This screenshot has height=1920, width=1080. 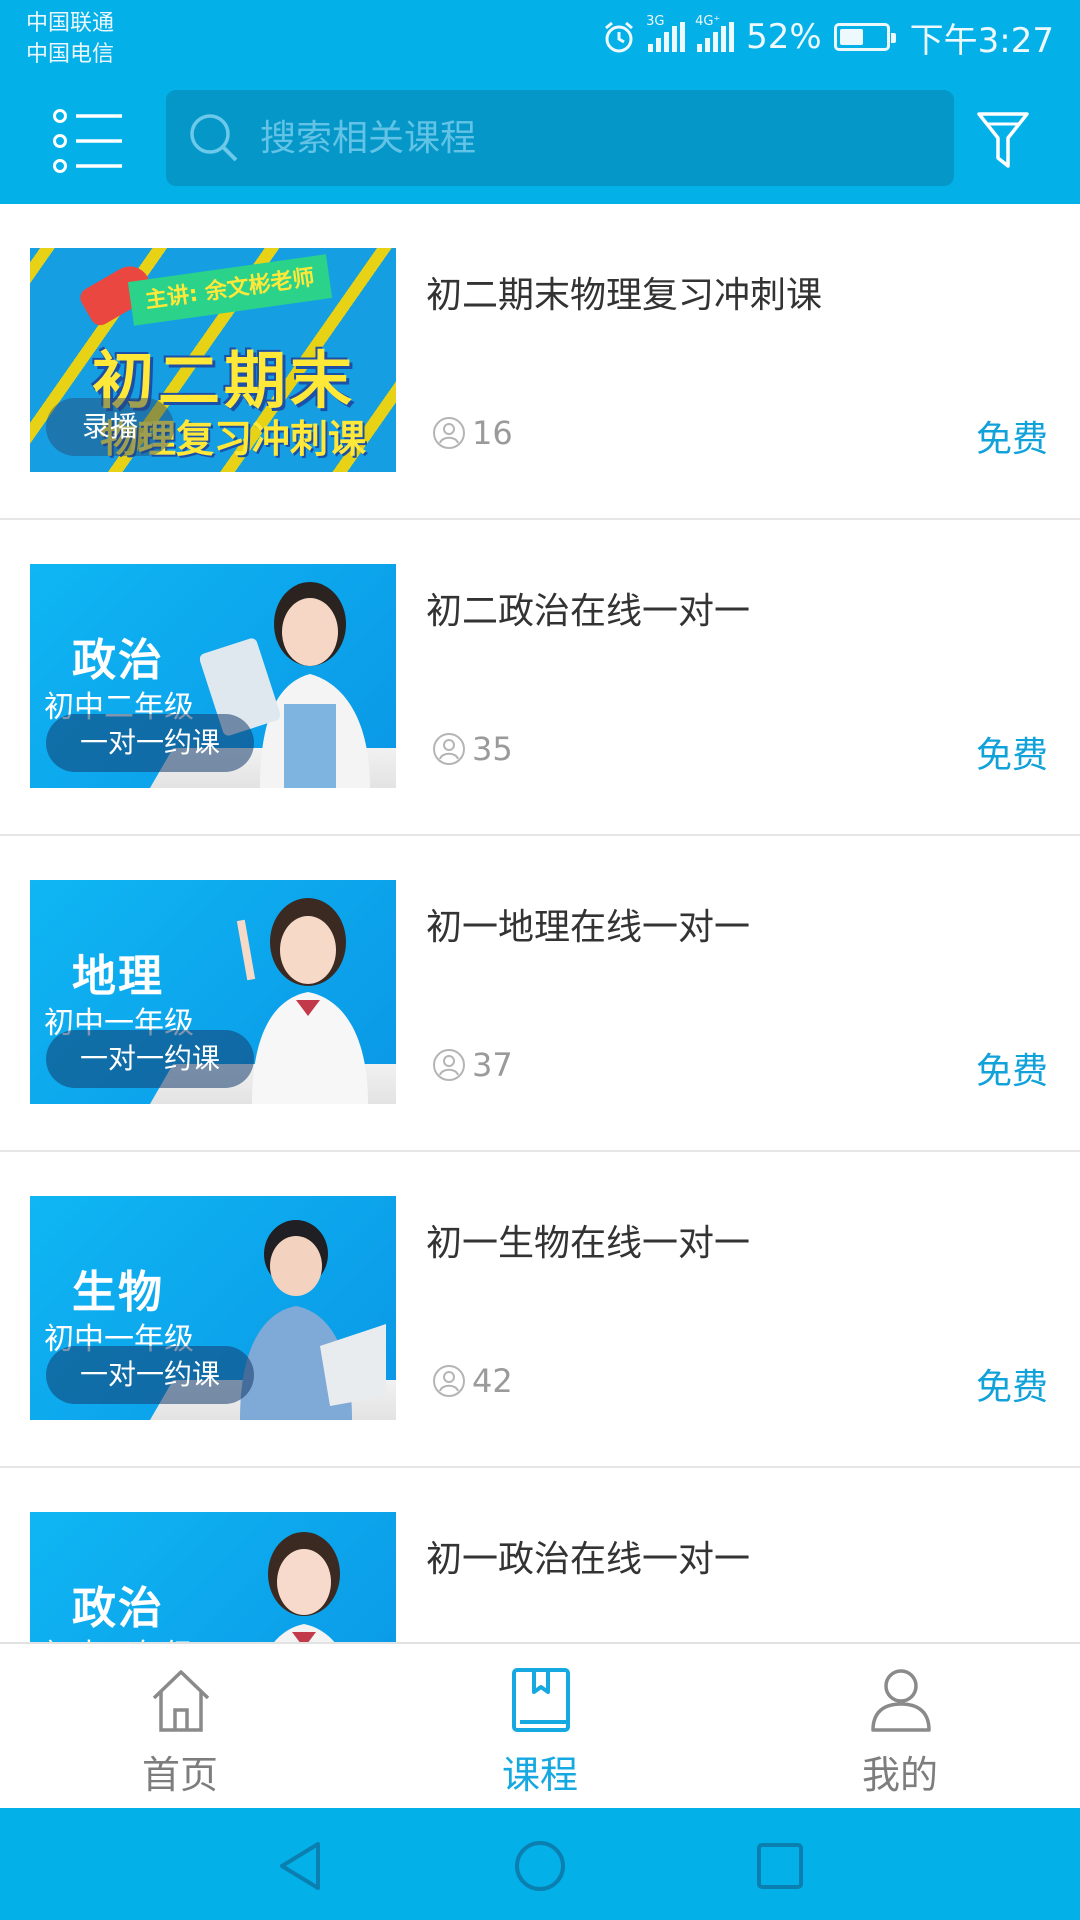 What do you see at coordinates (181, 1701) in the screenshot?
I see `home-icon` at bounding box center [181, 1701].